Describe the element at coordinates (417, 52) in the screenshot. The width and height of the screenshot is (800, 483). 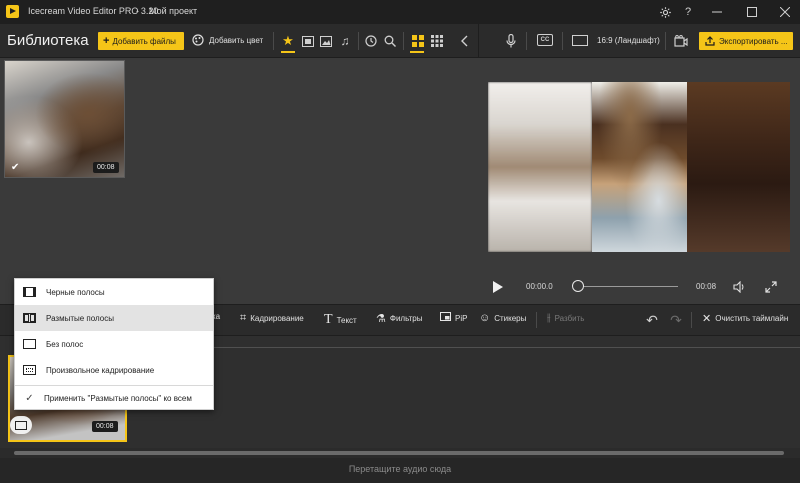
I see `active-view-underline` at that location.